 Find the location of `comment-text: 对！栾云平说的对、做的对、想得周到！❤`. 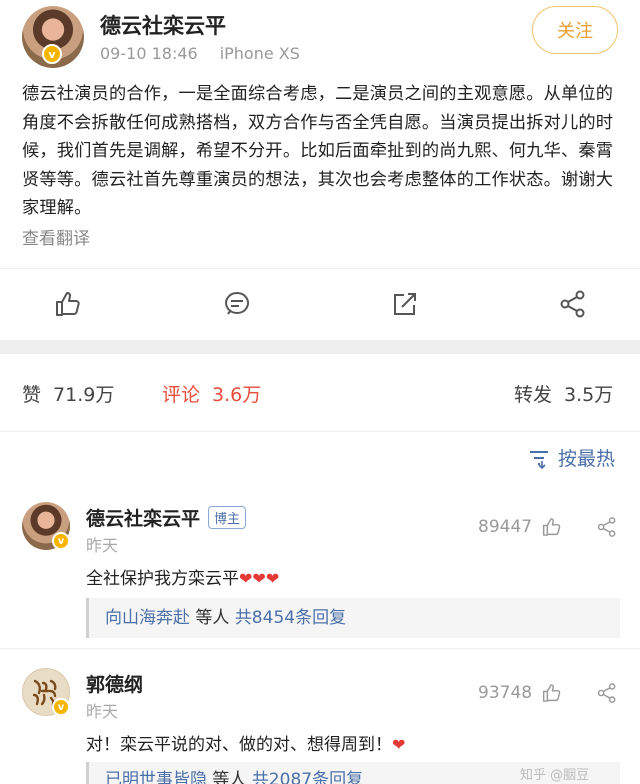

comment-text: 对！栾云平说的对、做的对、想得周到！❤ is located at coordinates (245, 742).